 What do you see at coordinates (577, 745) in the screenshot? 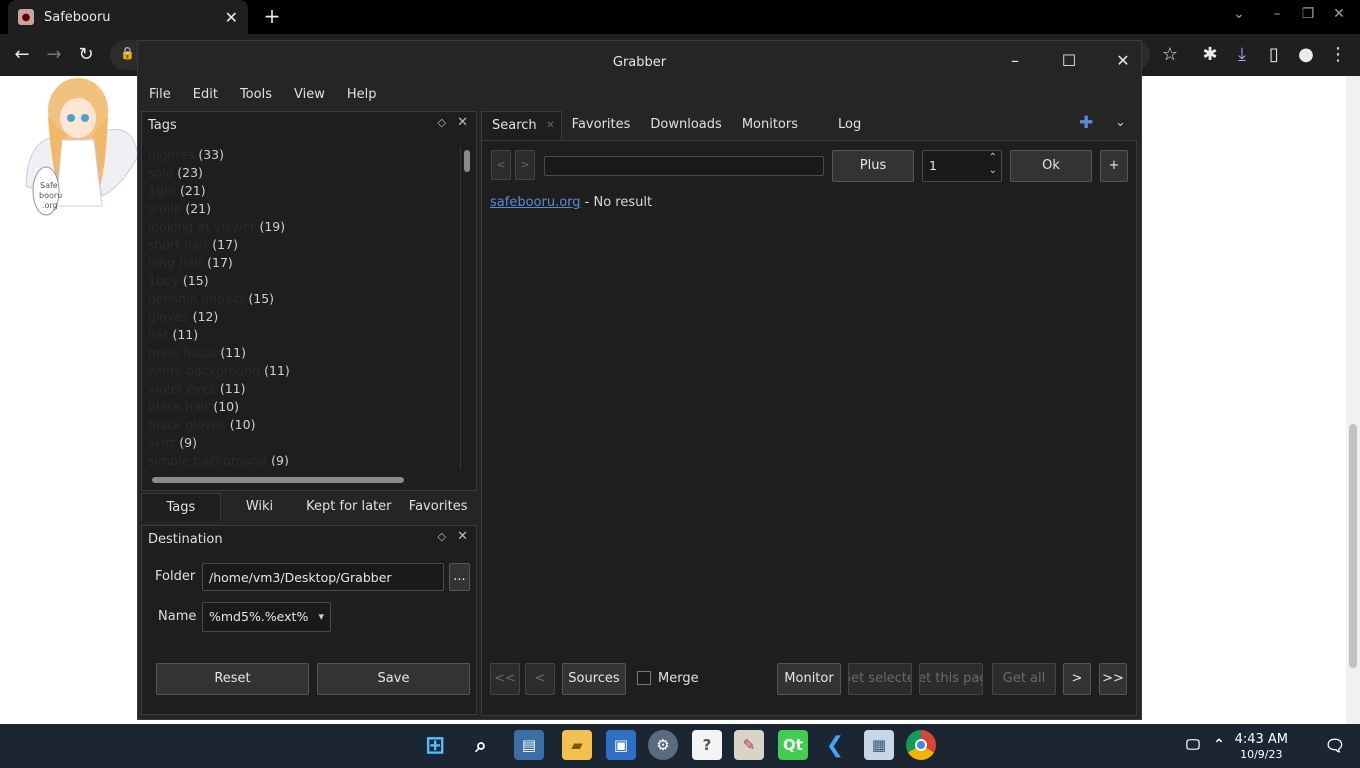
I see `file-explorer-icon: ▰` at bounding box center [577, 745].